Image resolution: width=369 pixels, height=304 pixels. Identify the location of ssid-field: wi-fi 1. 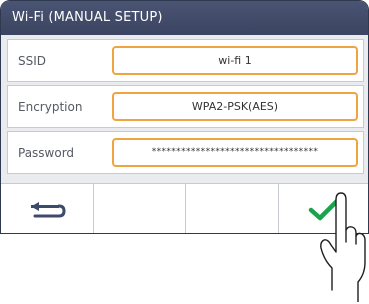
(235, 60).